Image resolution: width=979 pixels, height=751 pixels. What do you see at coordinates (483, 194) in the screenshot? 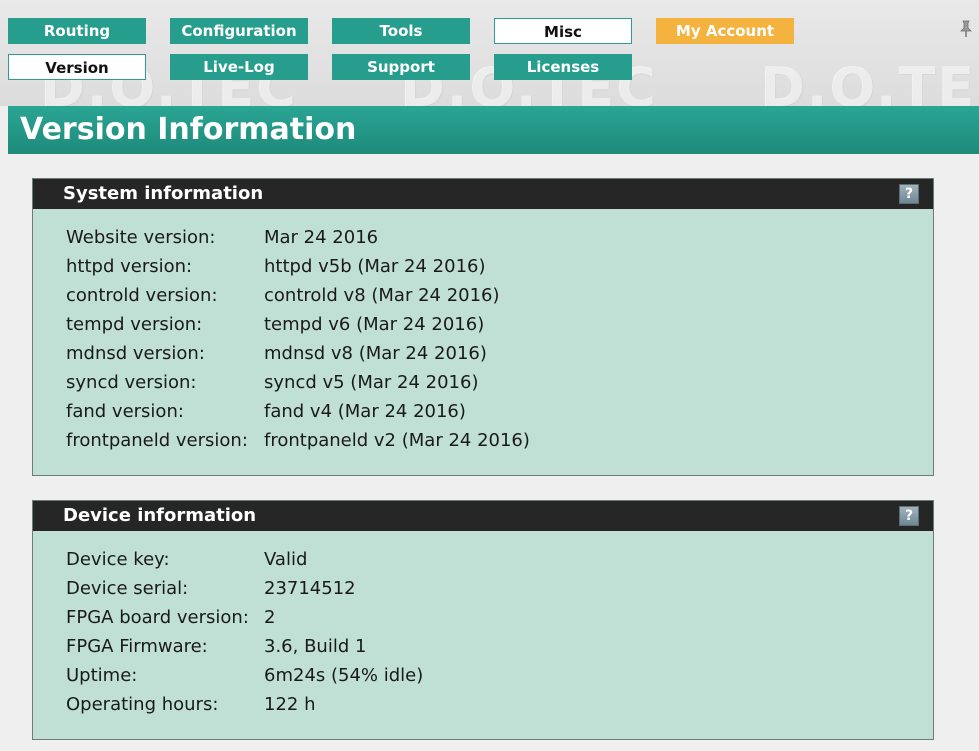
I see `system-information-header: System information ?` at bounding box center [483, 194].